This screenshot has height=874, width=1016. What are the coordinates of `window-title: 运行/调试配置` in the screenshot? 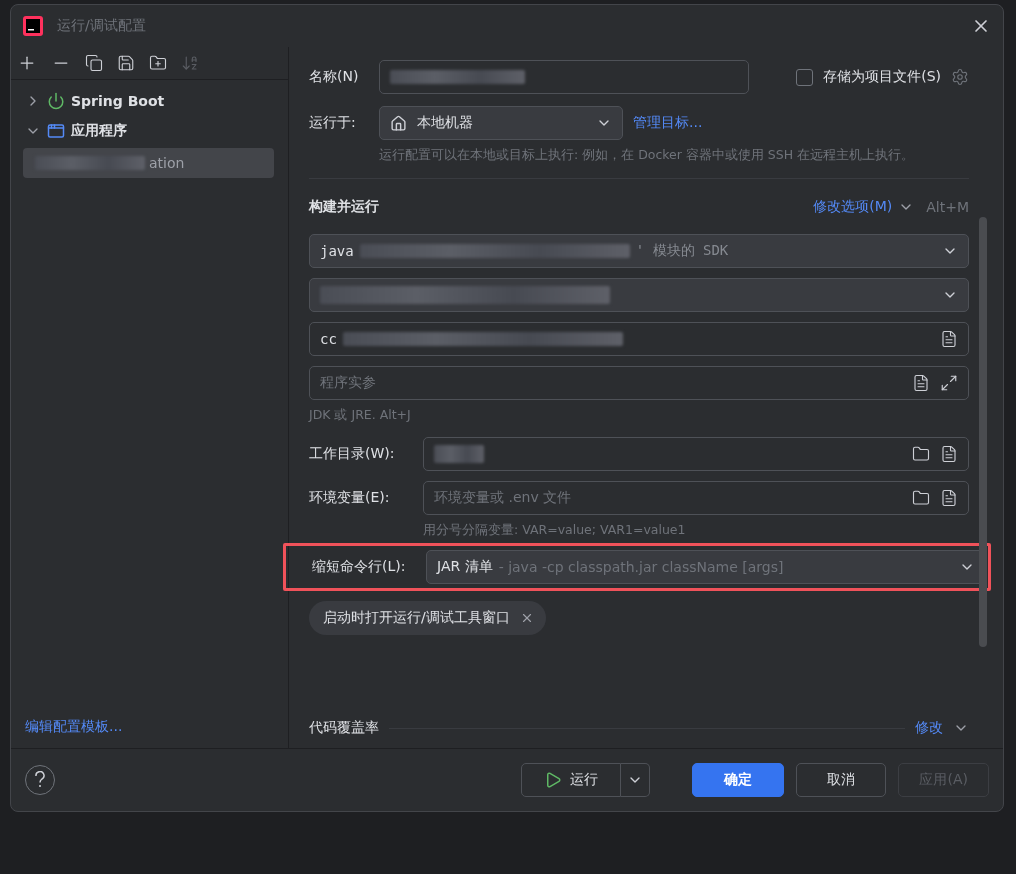 It's located at (102, 26).